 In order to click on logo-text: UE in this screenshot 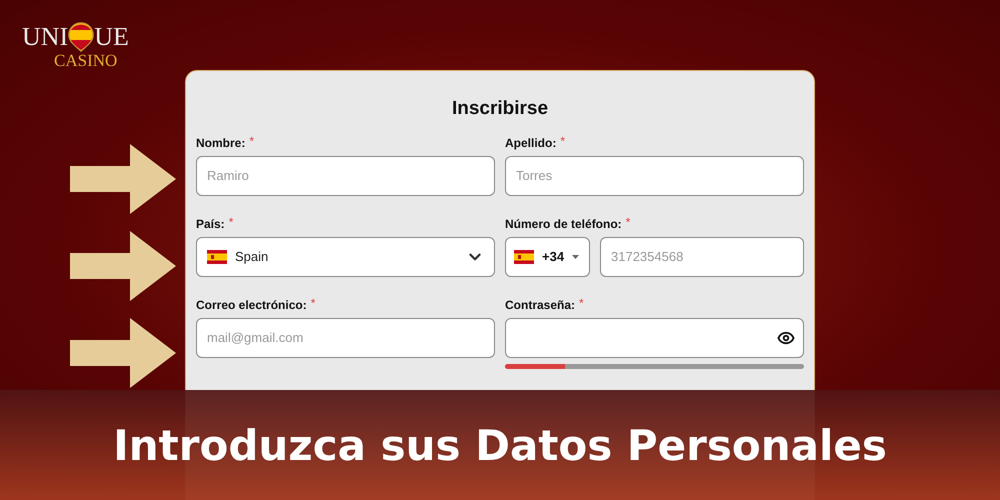, I will do `click(111, 37)`.